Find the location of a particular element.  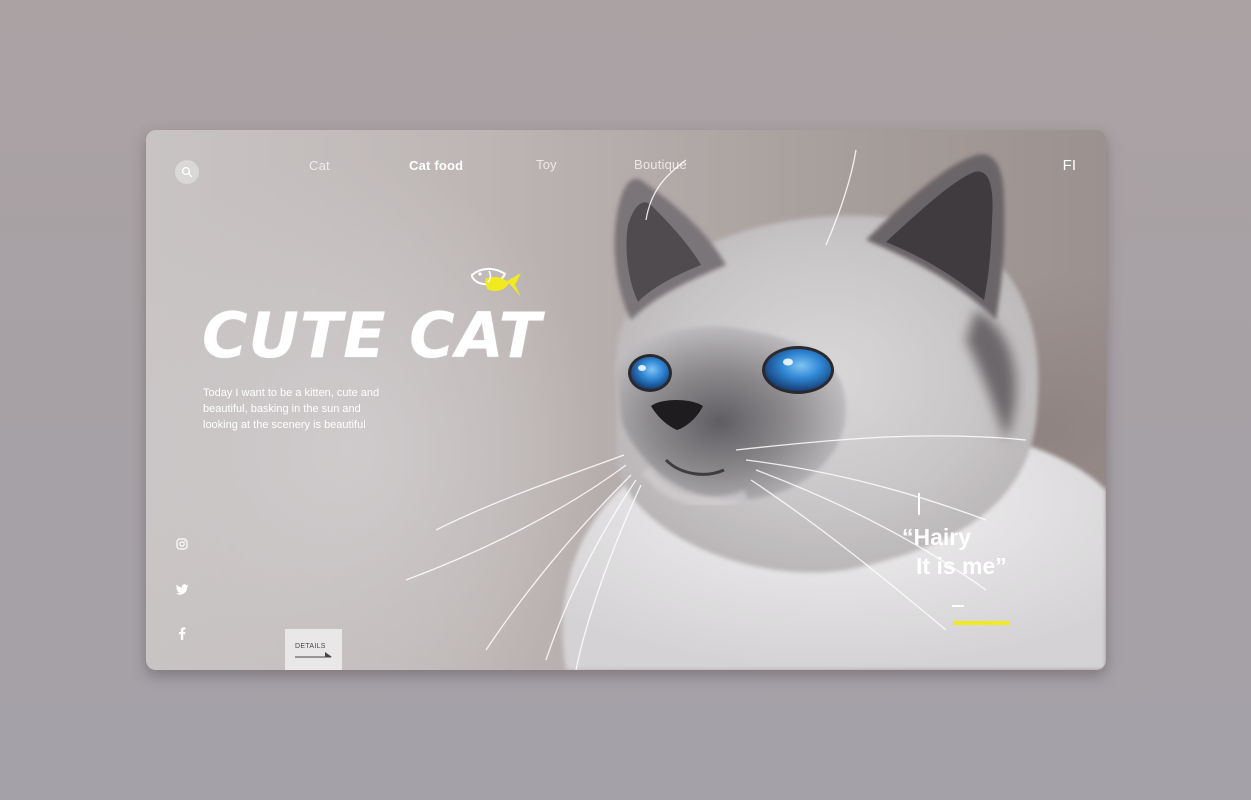

twitter-icon is located at coordinates (181, 589).